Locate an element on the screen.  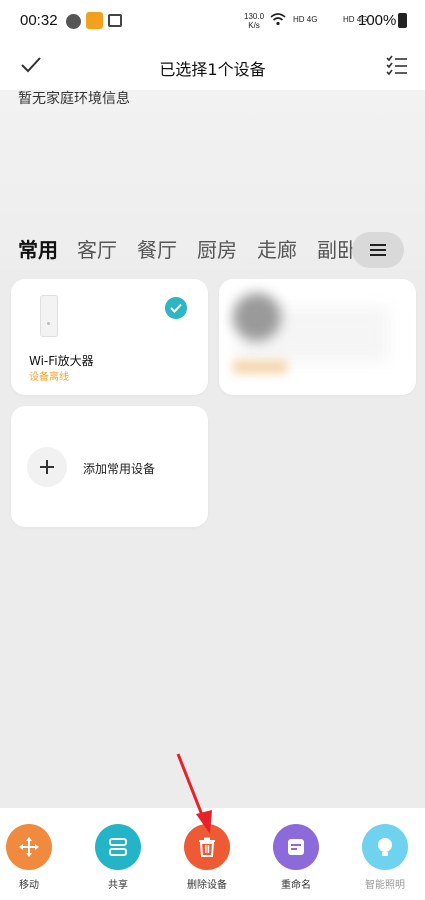
tab-second-bedroom: 副卧 is located at coordinates (337, 248).